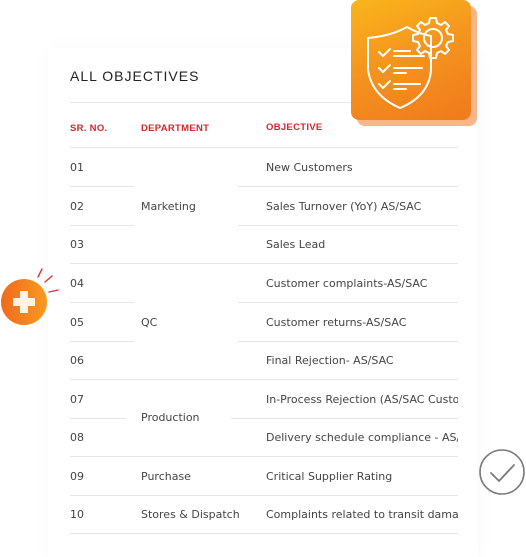 Image resolution: width=526 pixels, height=557 pixels. What do you see at coordinates (170, 417) in the screenshot?
I see `row-department: Production` at bounding box center [170, 417].